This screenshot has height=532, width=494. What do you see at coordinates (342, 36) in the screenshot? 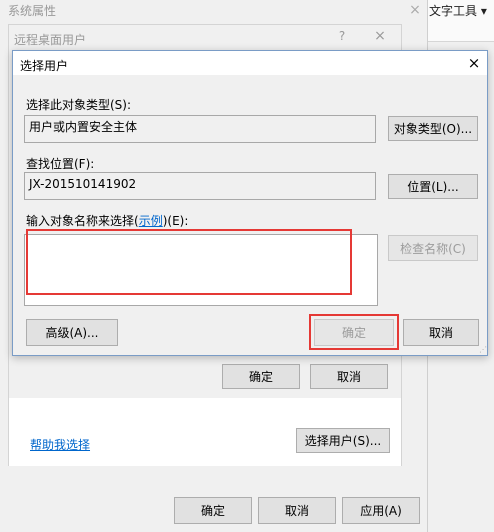
I see `help-icon: ?` at bounding box center [342, 36].